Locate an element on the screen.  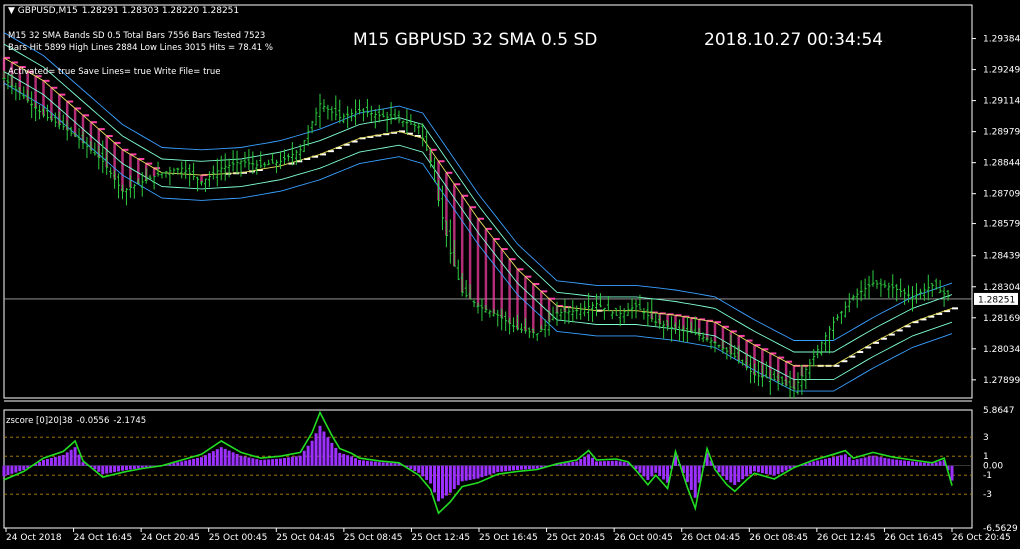
time-tick-label: 26 Oct 04:45 is located at coordinates (711, 538).